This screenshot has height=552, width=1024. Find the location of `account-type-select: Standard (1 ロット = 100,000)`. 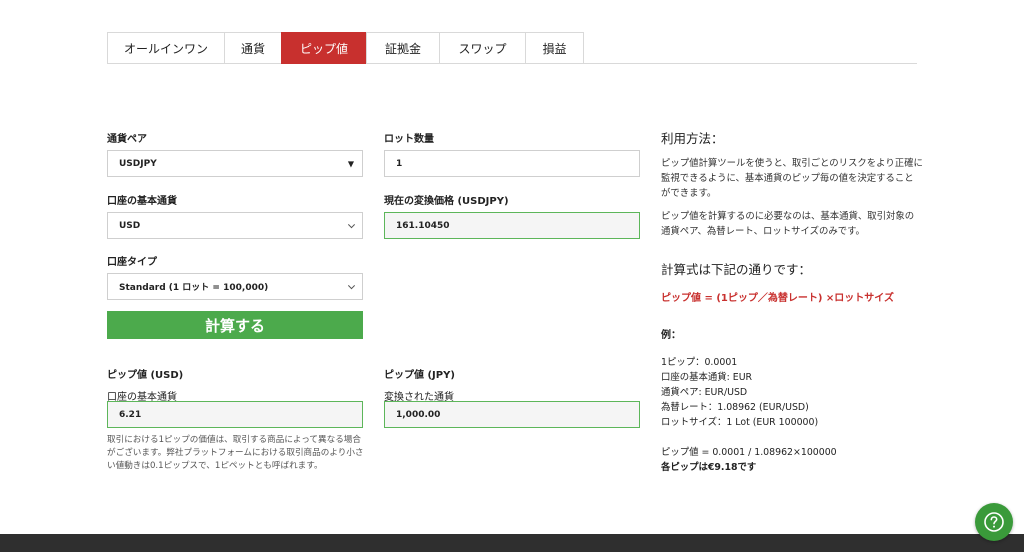

account-type-select: Standard (1 ロット = 100,000) is located at coordinates (235, 286).